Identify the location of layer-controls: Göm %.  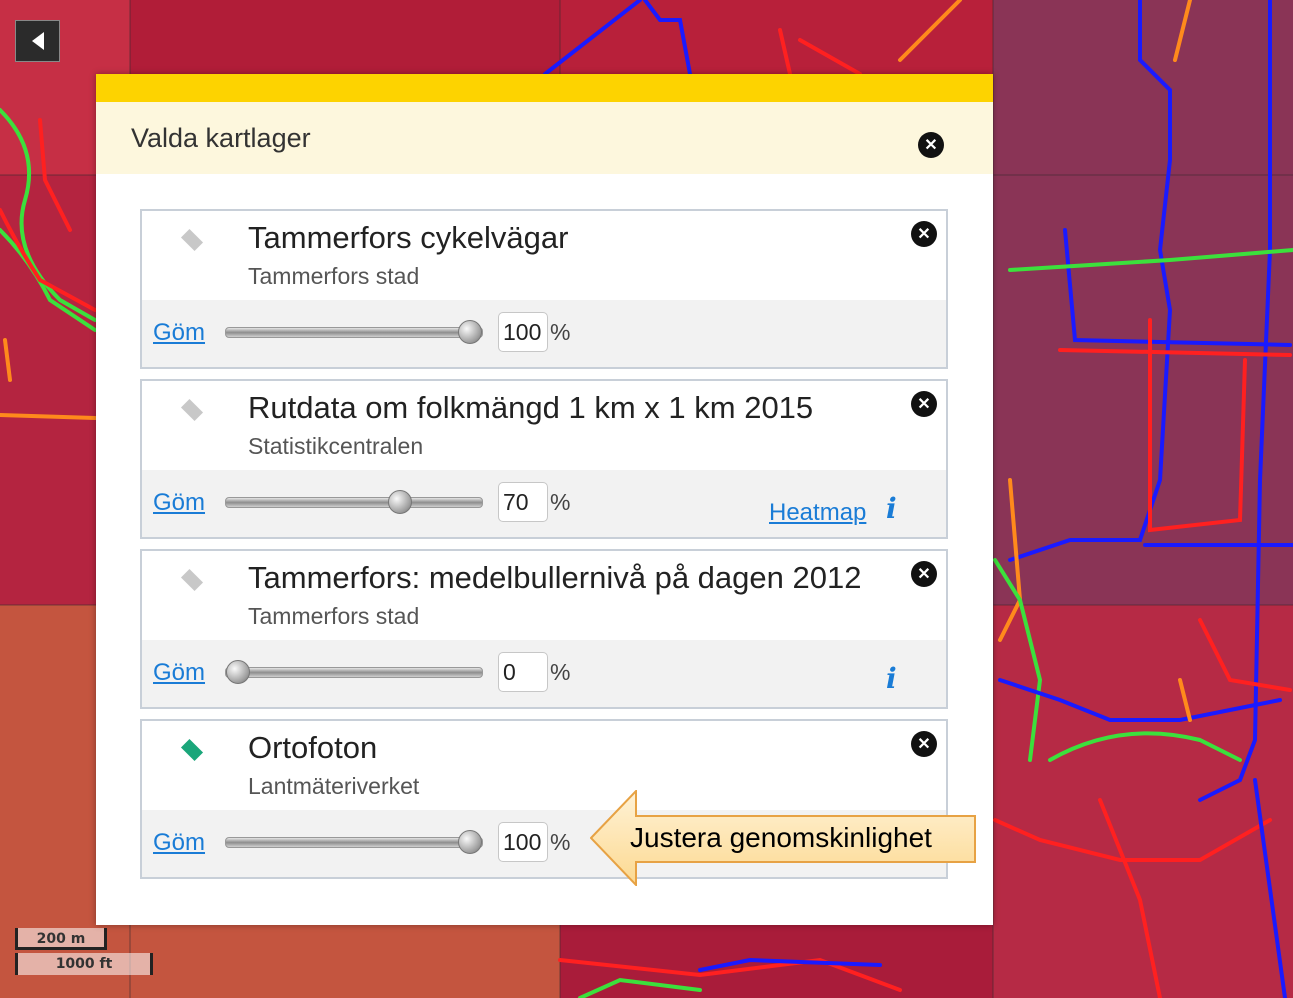
(544, 333).